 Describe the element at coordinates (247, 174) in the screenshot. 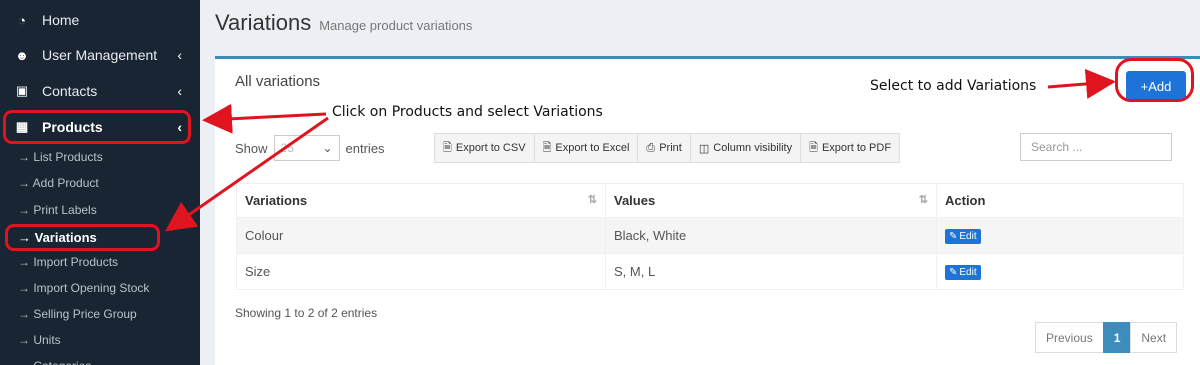

I see `arrow-to-variations` at that location.